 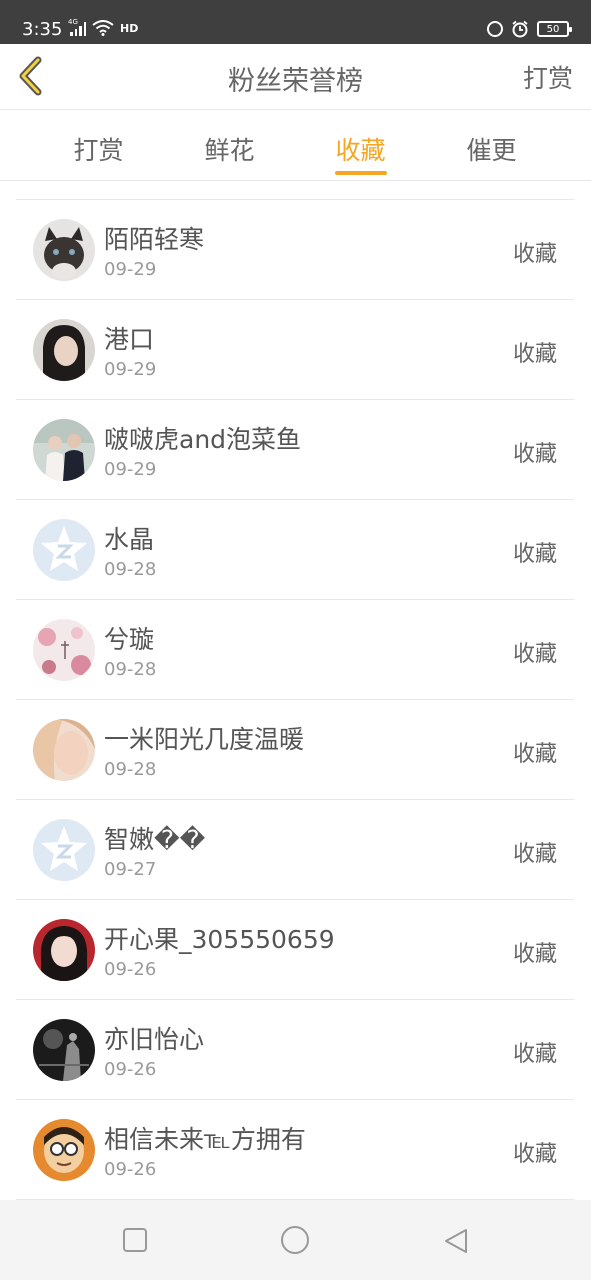 I want to click on tab-bar: 打赏 鲜花 收藏 催更, so click(x=295, y=146).